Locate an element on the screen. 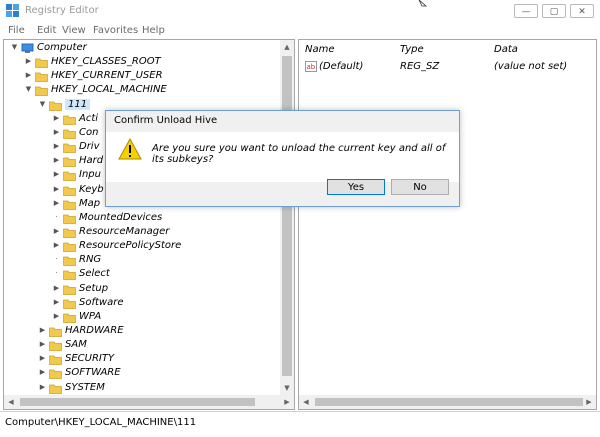 The height and width of the screenshot is (437, 600). menu-view: View is located at coordinates (74, 30).